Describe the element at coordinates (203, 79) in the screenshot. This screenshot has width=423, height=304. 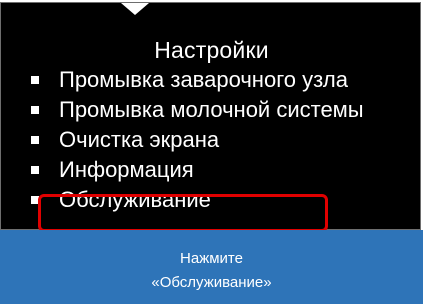
I see `menu-item-label: Промывка заварочного узла` at that location.